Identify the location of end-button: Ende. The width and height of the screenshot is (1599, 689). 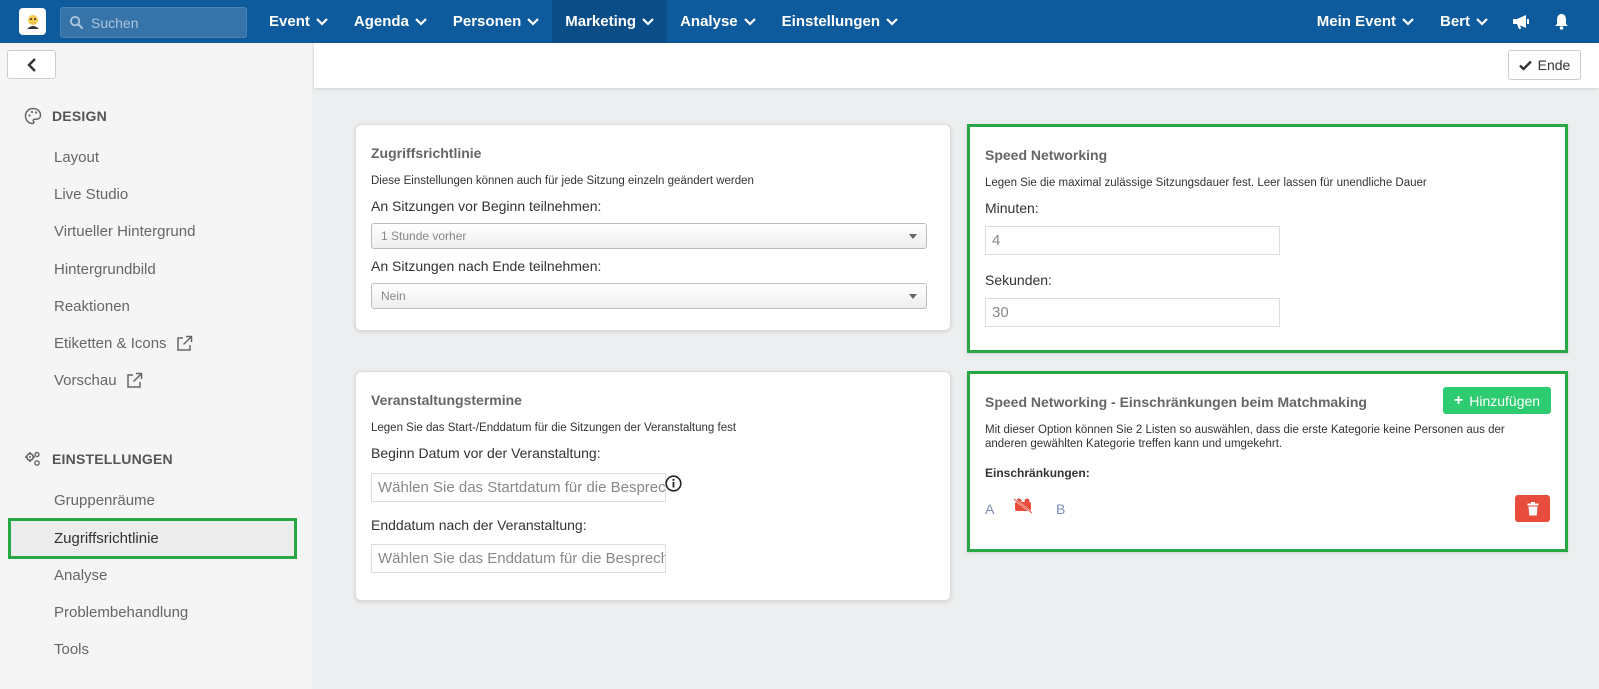
(1544, 65).